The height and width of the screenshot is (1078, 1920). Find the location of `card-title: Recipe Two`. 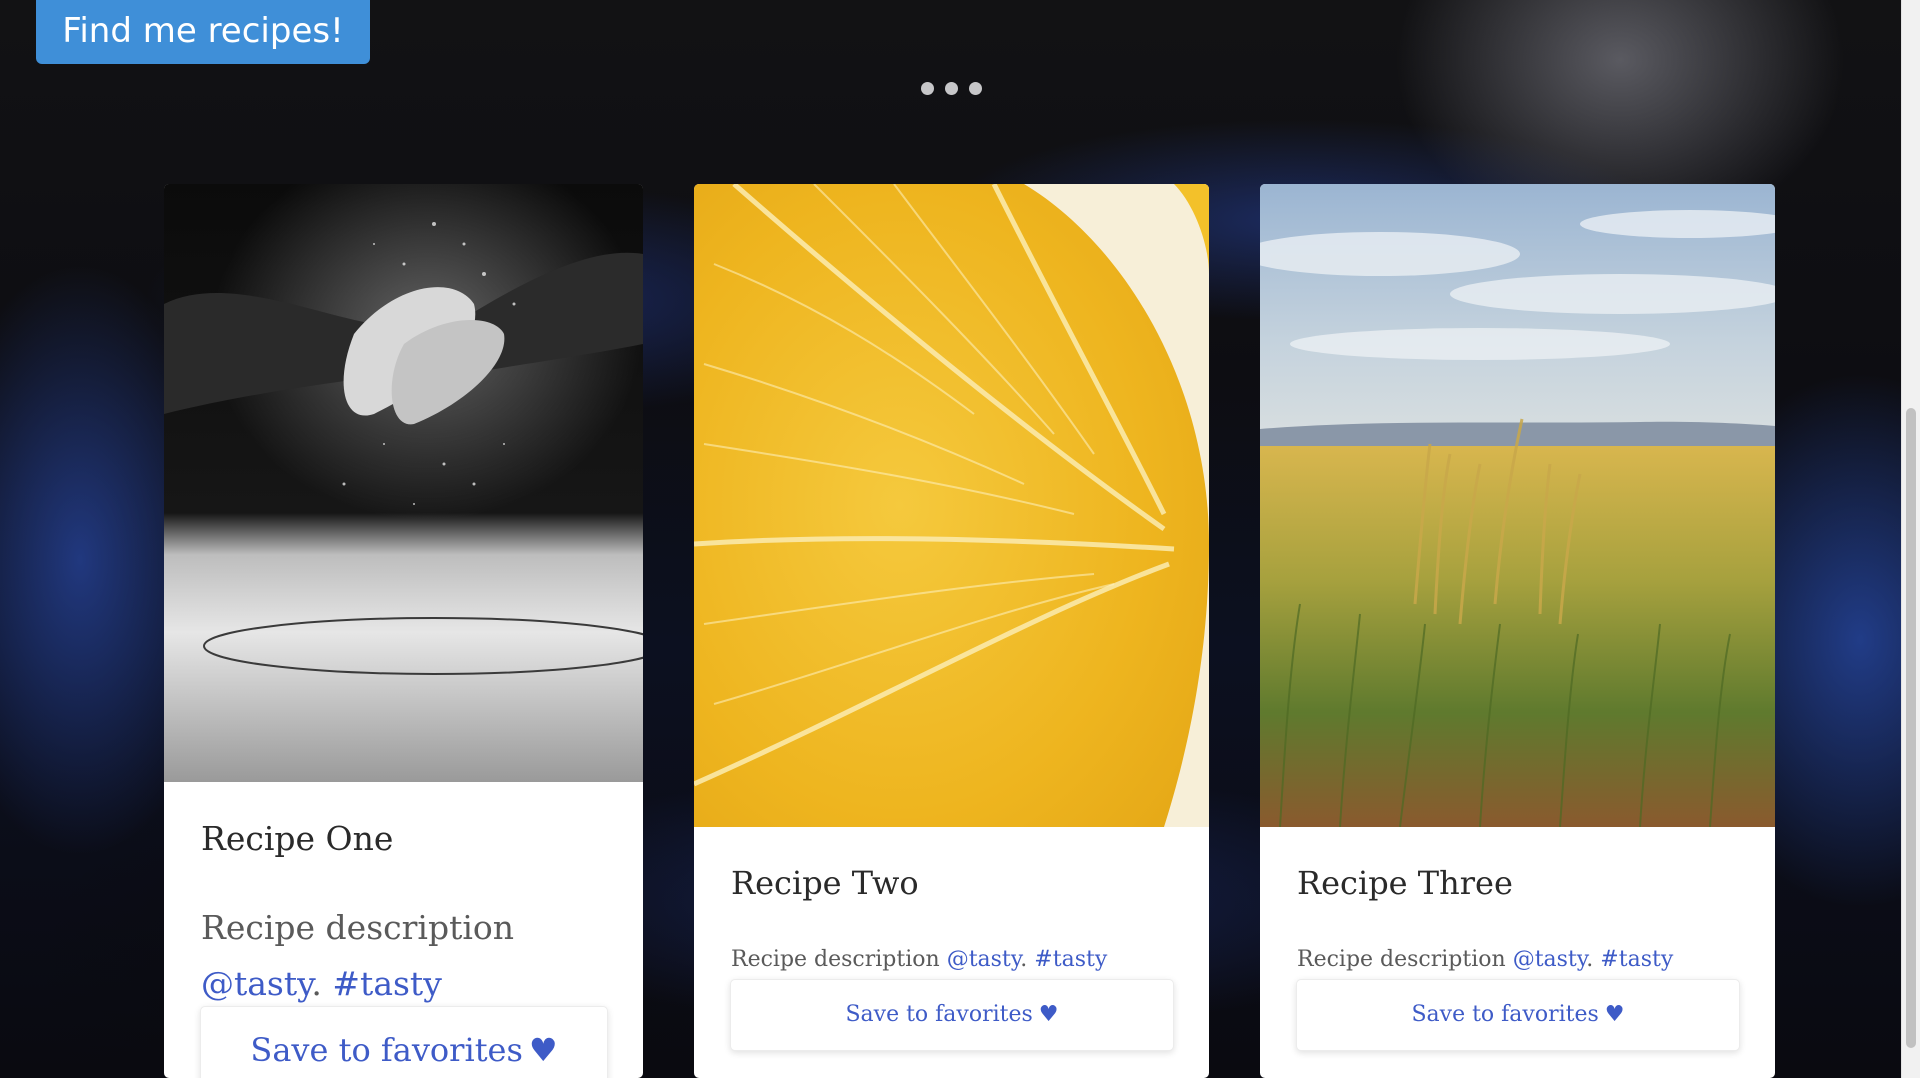

card-title: Recipe Two is located at coordinates (825, 883).